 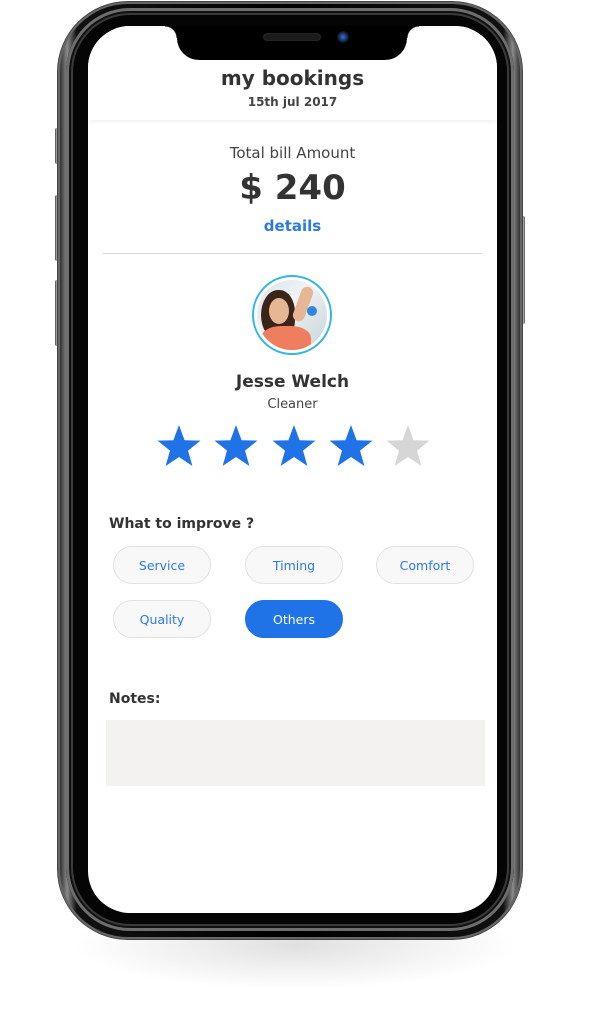 I want to click on provider-name: Jesse Welch, so click(x=292, y=382).